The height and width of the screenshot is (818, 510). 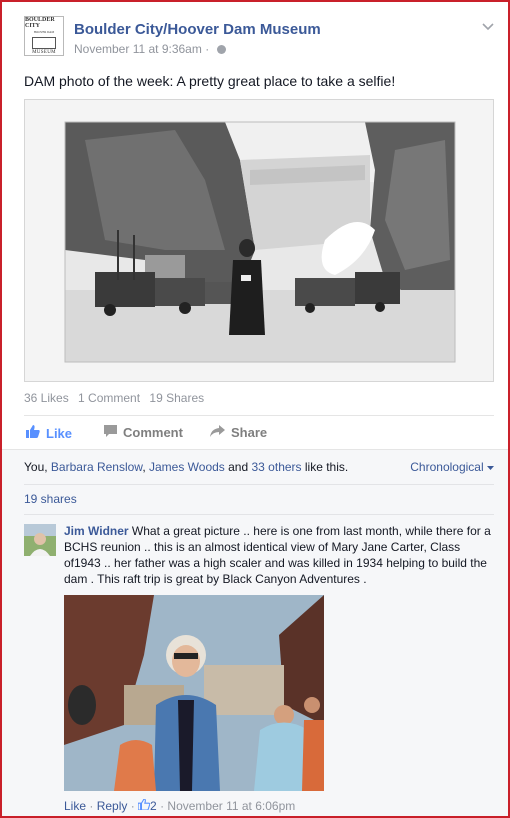 What do you see at coordinates (231, 806) in the screenshot?
I see `comment-timestamp: November 11 at 6:06pm` at bounding box center [231, 806].